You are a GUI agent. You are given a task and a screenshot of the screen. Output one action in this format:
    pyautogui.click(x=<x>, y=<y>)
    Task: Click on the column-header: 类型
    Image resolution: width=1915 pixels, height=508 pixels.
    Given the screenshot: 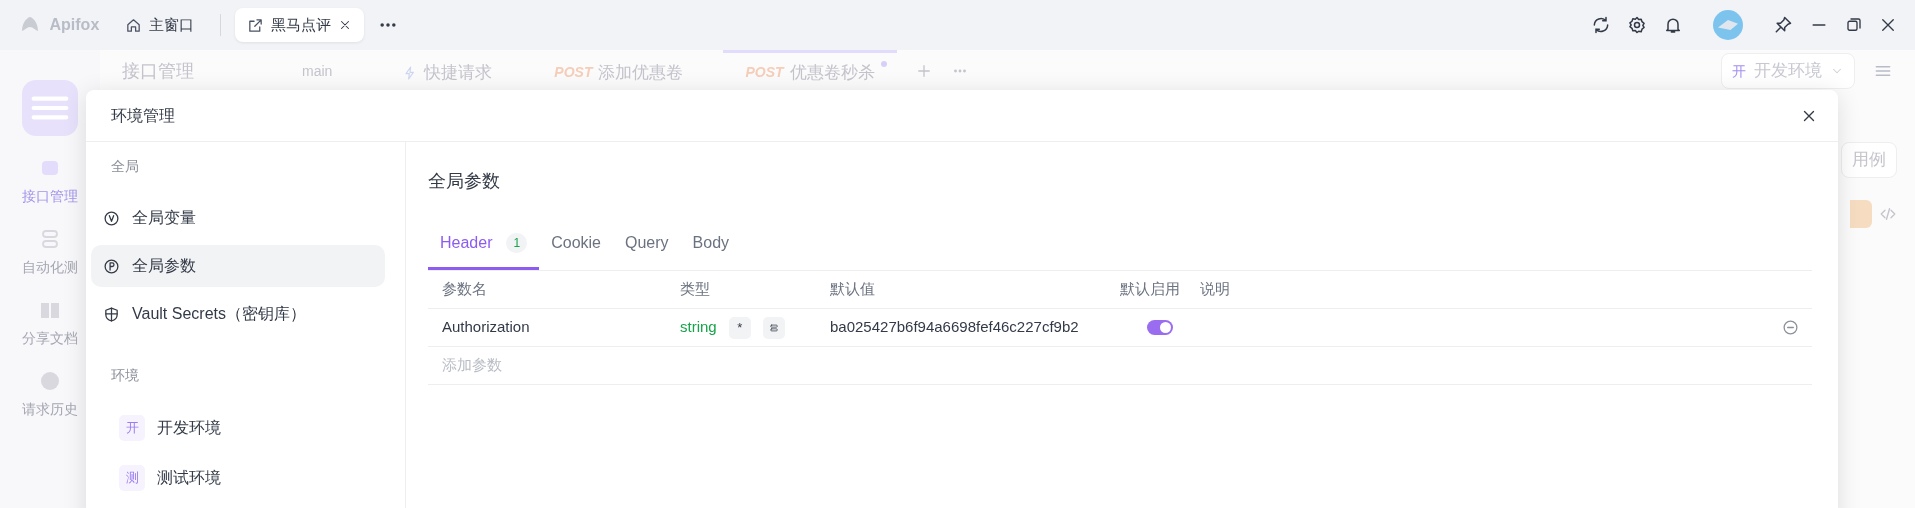 What is the action you would take?
    pyautogui.click(x=695, y=289)
    